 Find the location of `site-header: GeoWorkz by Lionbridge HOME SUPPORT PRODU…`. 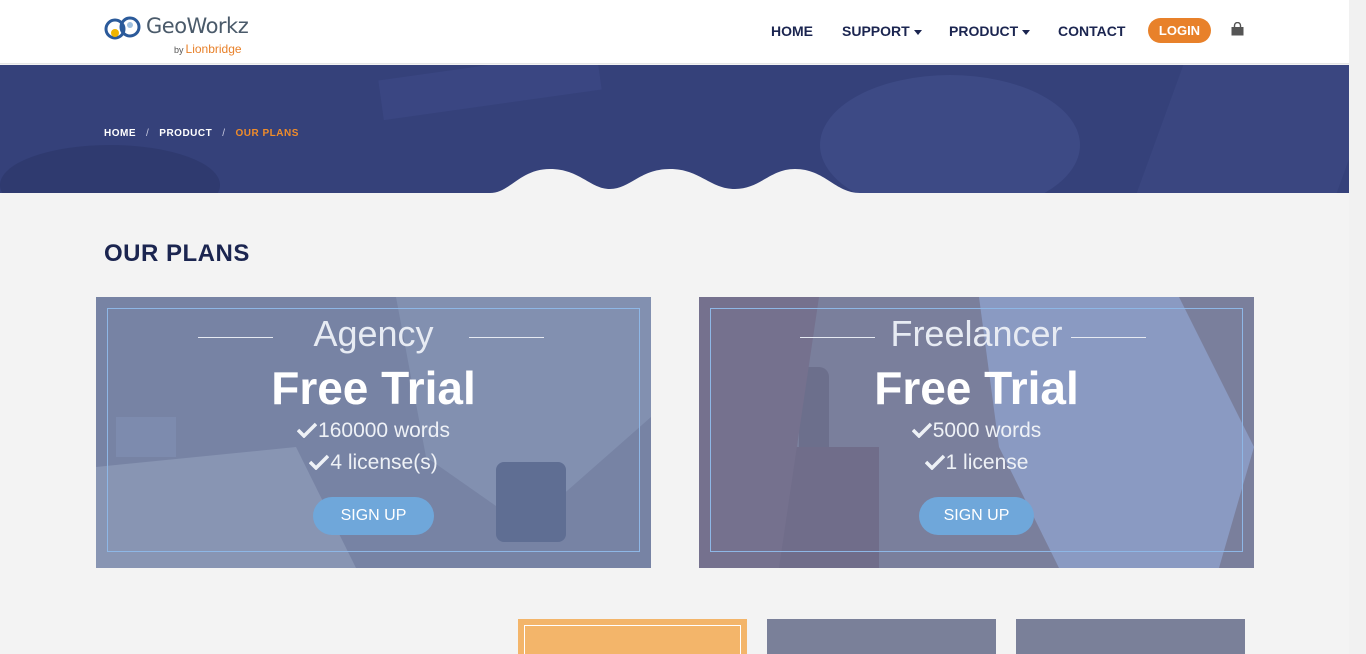

site-header: GeoWorkz by Lionbridge HOME SUPPORT PRODU… is located at coordinates (674, 32).